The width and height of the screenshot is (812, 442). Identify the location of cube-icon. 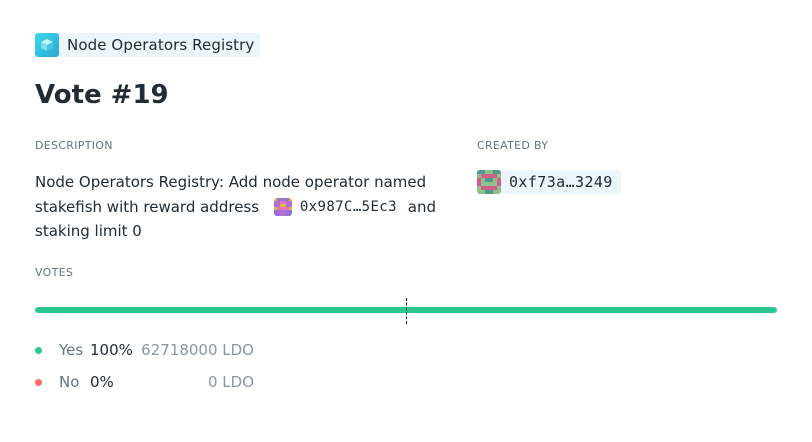
(47, 45).